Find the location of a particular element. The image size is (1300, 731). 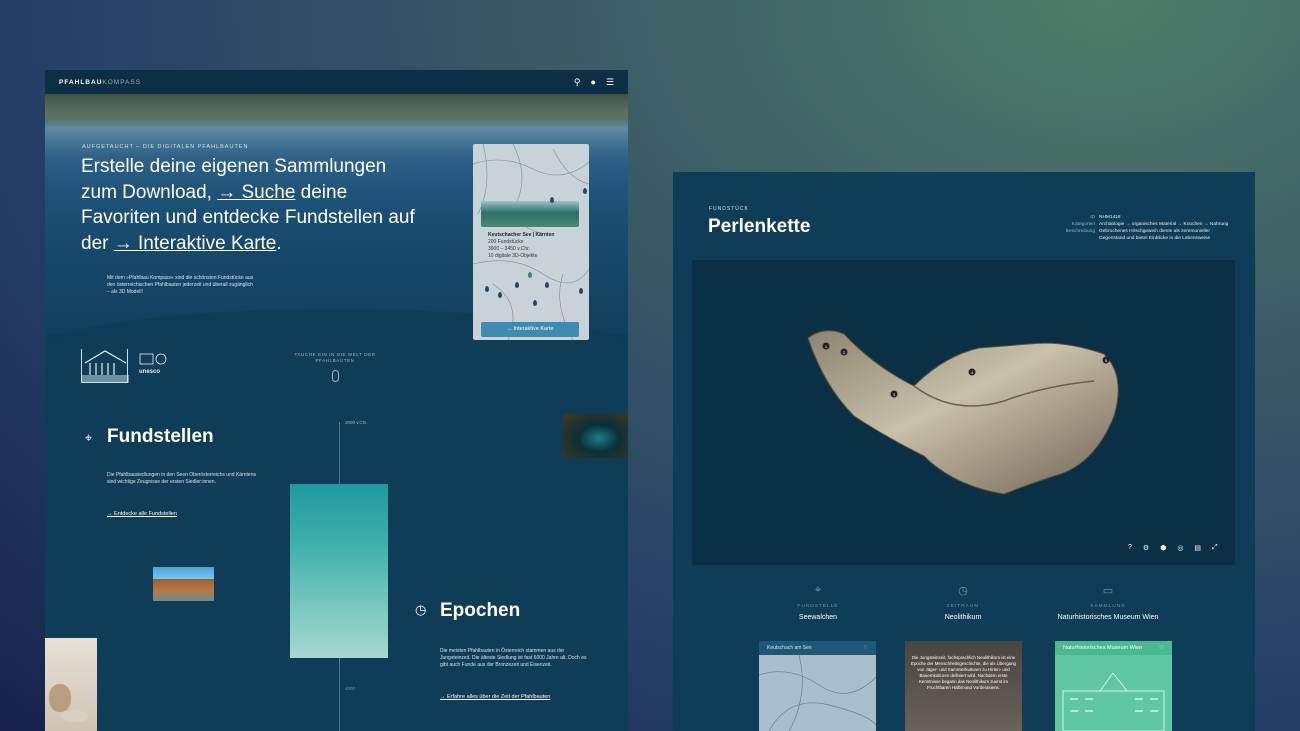

hero-eyebrow: AUFGETAUCHT – DIE DIGITALEN PFAHLBAUTEN is located at coordinates (165, 147).